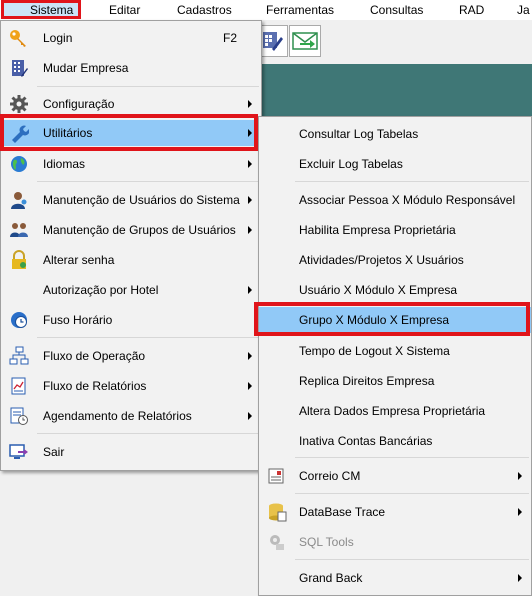  What do you see at coordinates (395, 260) in the screenshot?
I see `submenu-item: Atividades/Projetos X Usuários` at bounding box center [395, 260].